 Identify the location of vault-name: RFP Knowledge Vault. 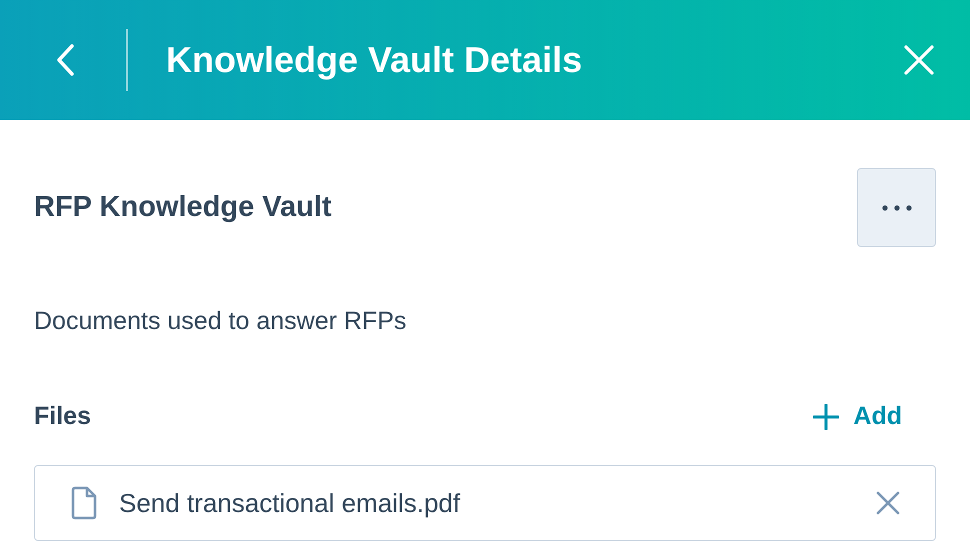
(183, 207).